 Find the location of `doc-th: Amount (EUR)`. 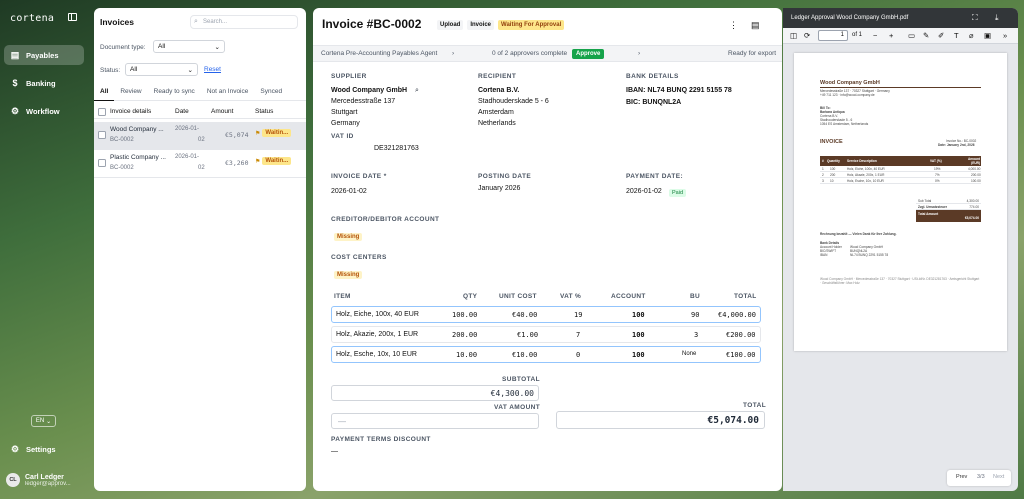

doc-th: Amount (EUR) is located at coordinates (973, 161).